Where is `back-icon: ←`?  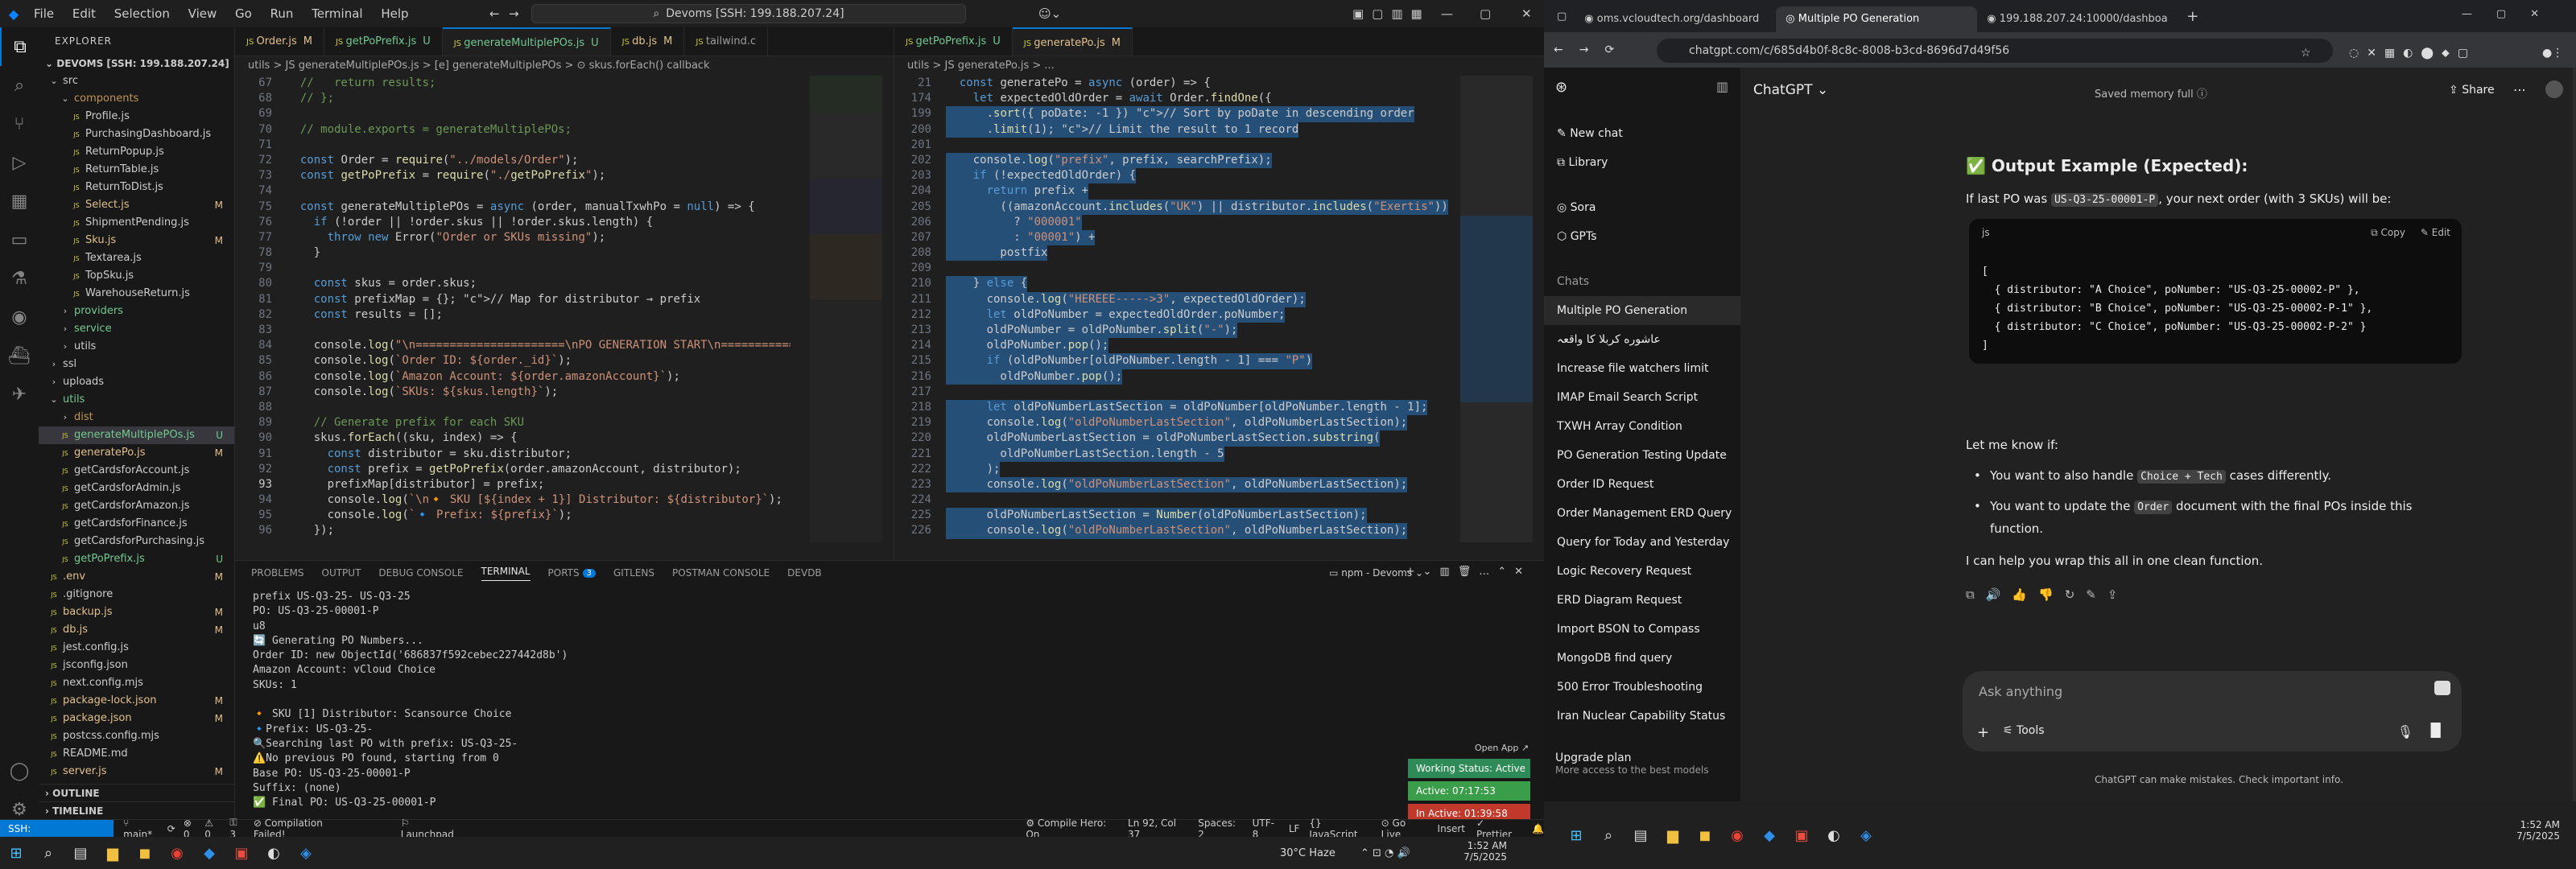
back-icon: ← is located at coordinates (1558, 49).